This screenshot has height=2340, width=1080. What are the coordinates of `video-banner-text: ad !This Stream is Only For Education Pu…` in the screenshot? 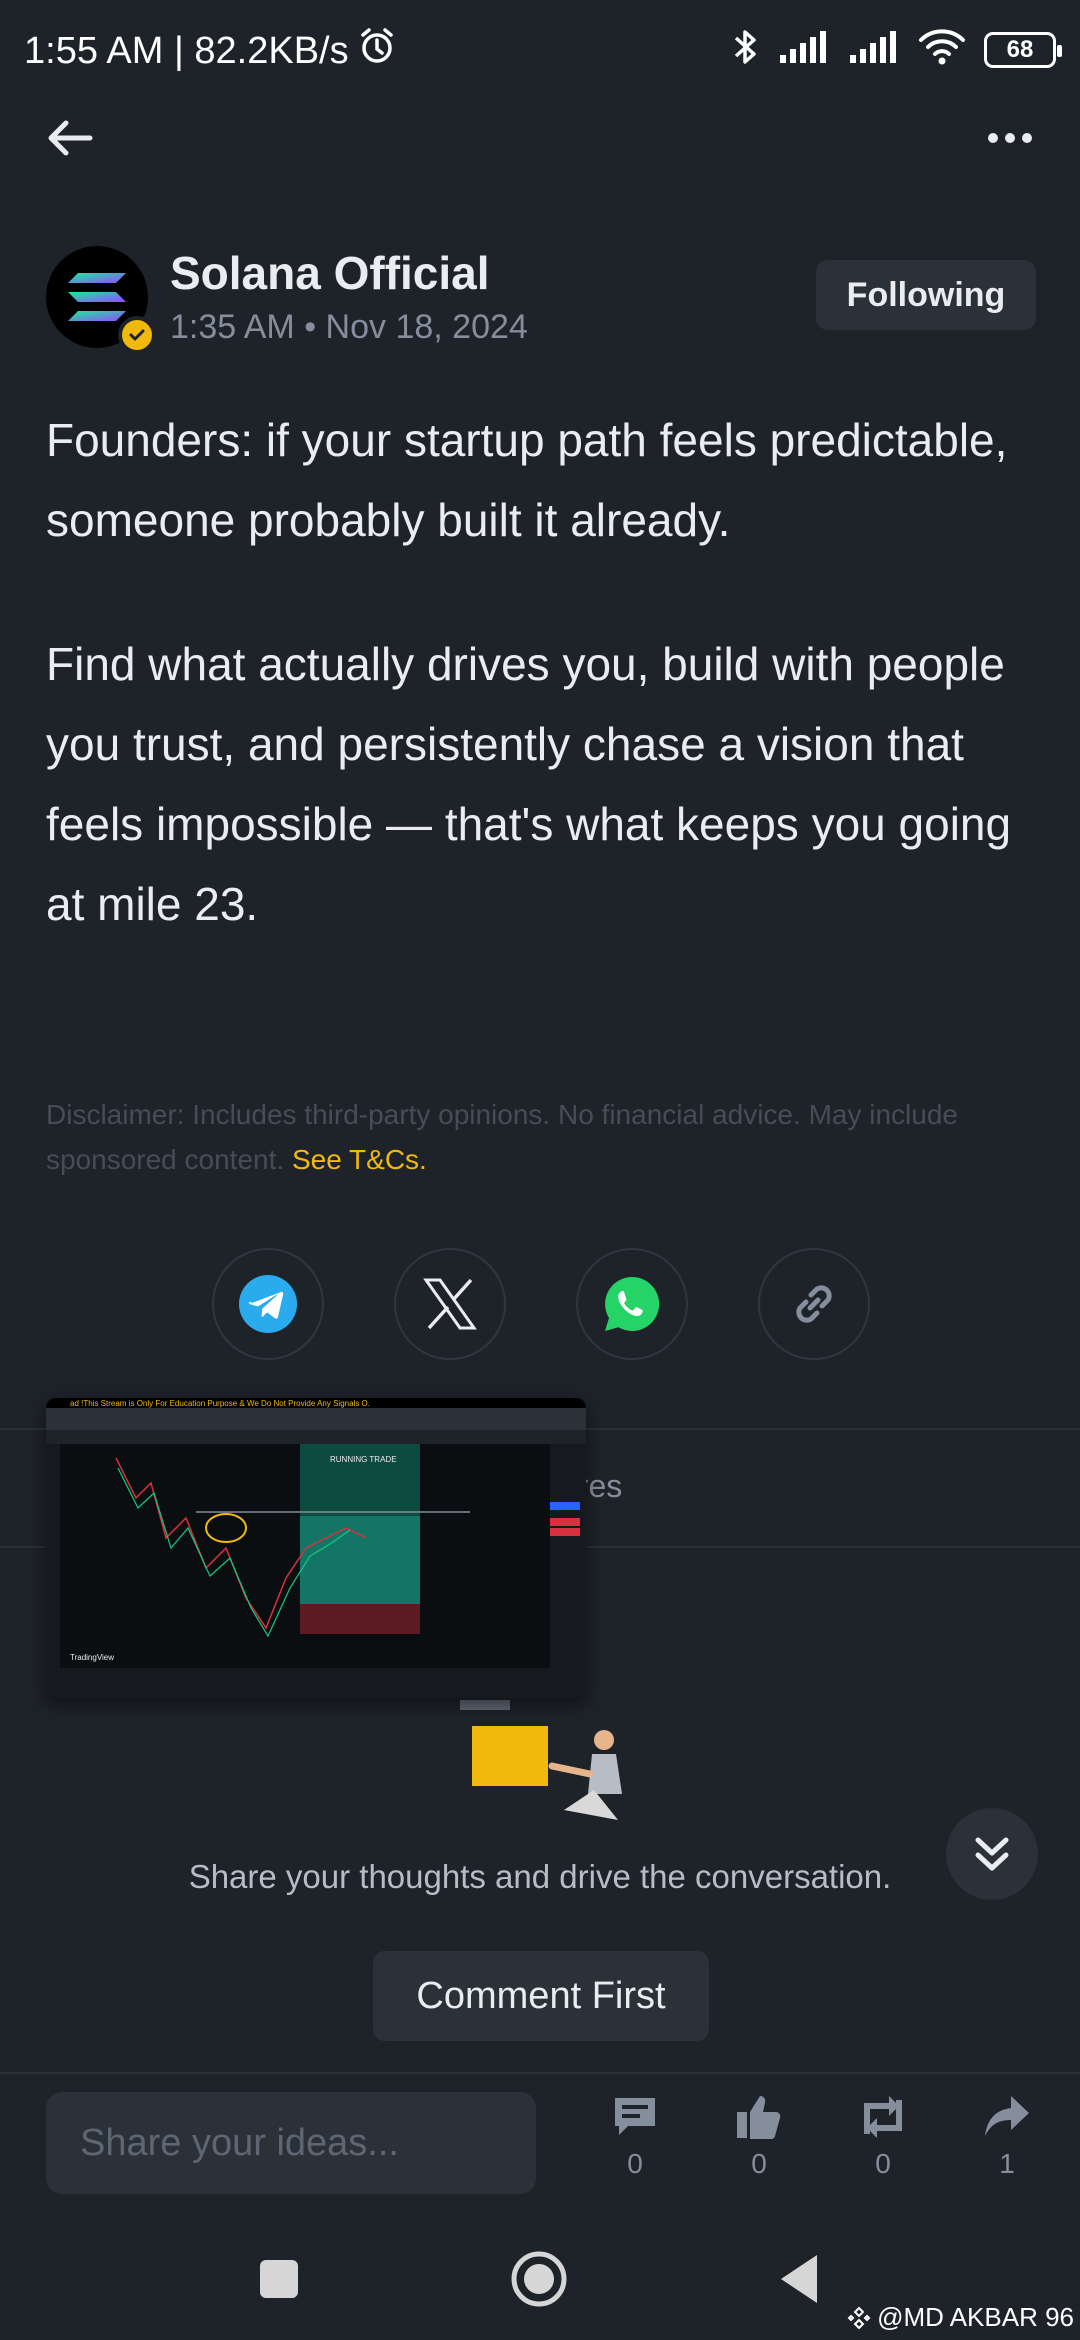 It's located at (220, 1403).